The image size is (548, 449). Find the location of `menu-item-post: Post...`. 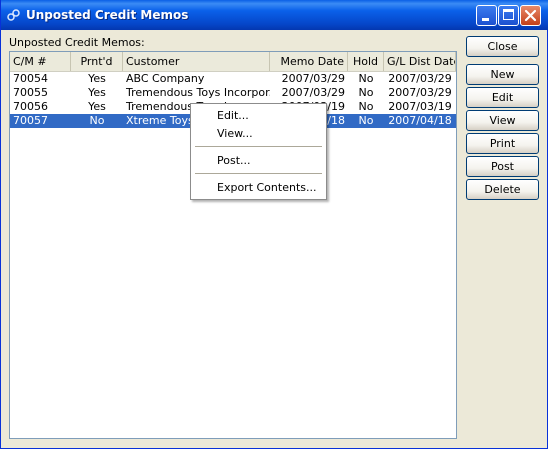

menu-item-post: Post... is located at coordinates (258, 161).